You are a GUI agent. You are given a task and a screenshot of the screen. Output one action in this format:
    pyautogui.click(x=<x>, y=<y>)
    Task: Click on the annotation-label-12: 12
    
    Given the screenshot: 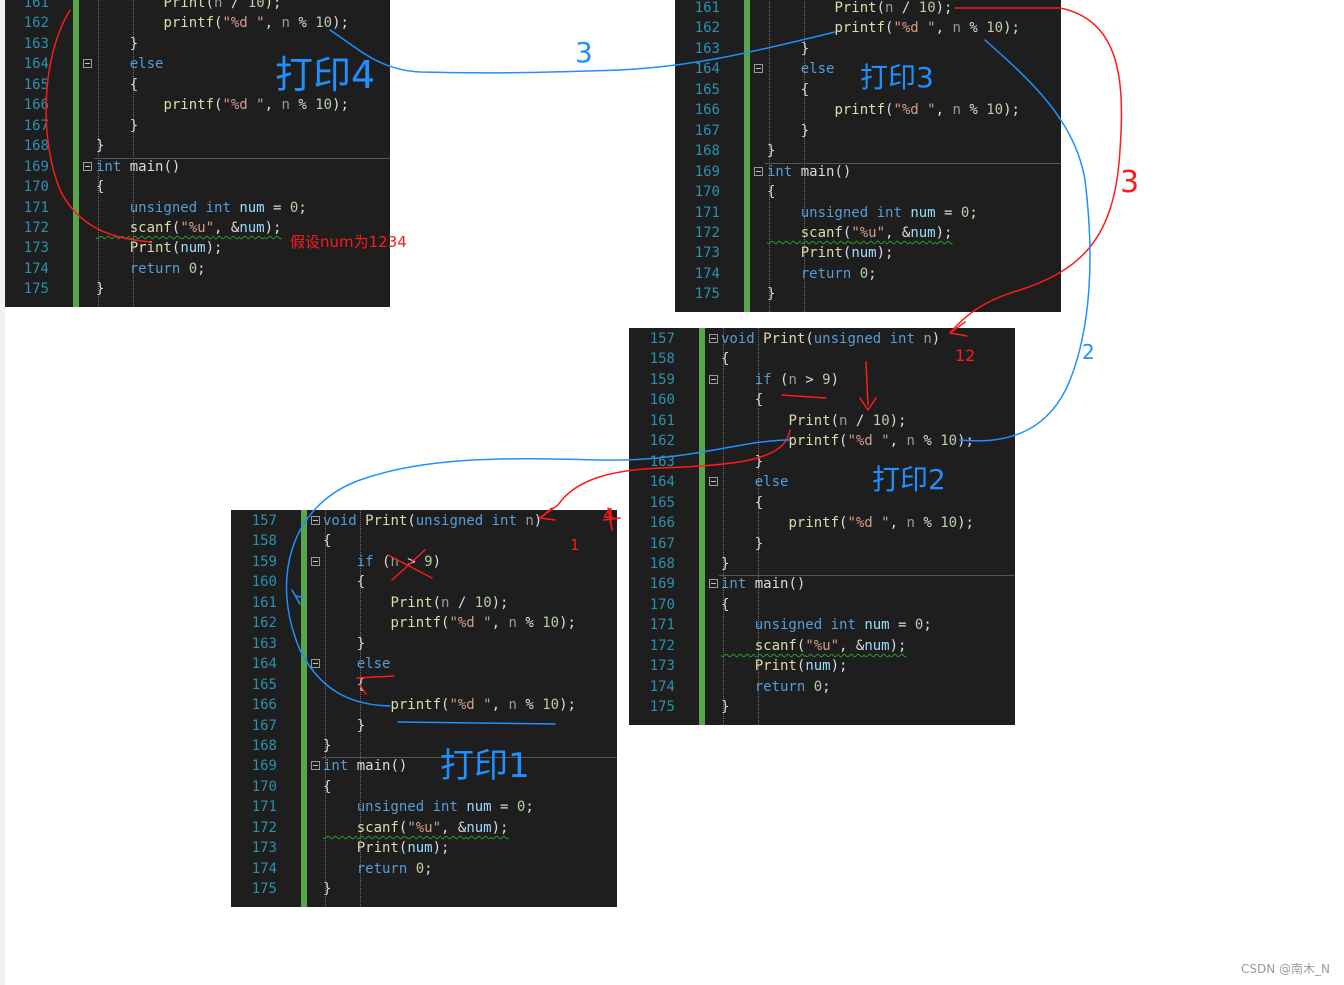 What is the action you would take?
    pyautogui.click(x=965, y=355)
    